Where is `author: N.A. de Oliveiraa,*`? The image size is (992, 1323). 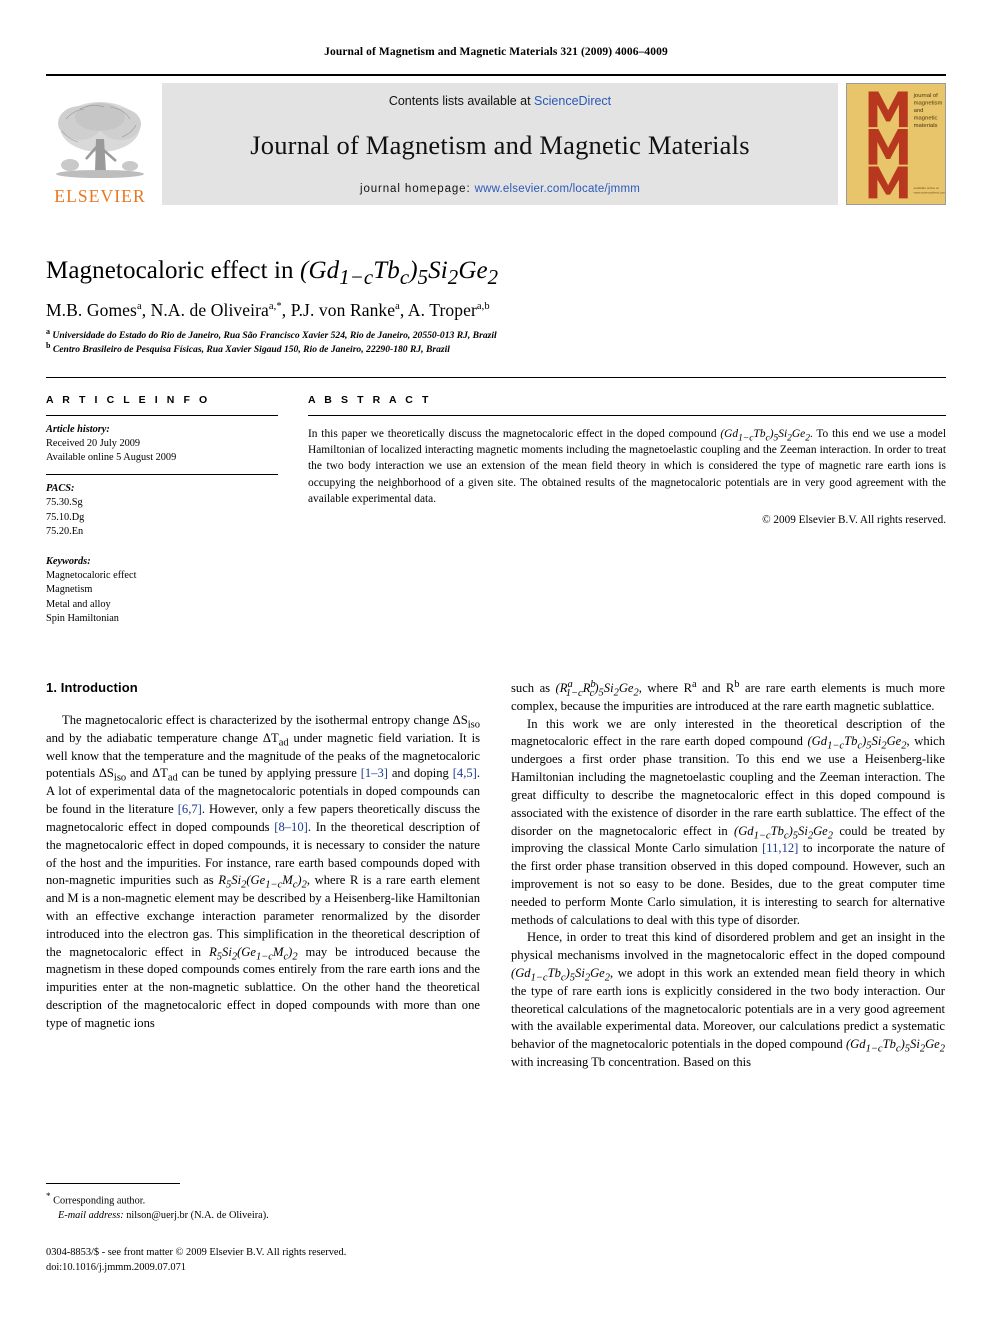
author: N.A. de Oliveiraa,* is located at coordinates (216, 309).